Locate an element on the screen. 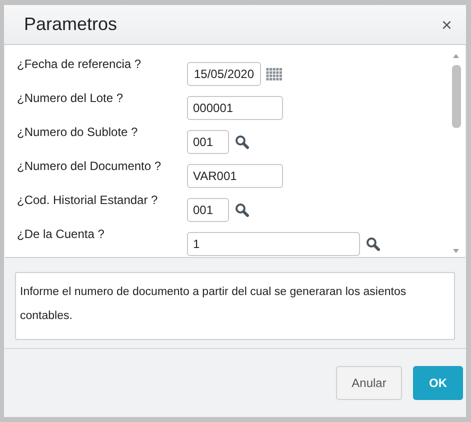 The image size is (471, 422). input-field: 1 is located at coordinates (273, 244).